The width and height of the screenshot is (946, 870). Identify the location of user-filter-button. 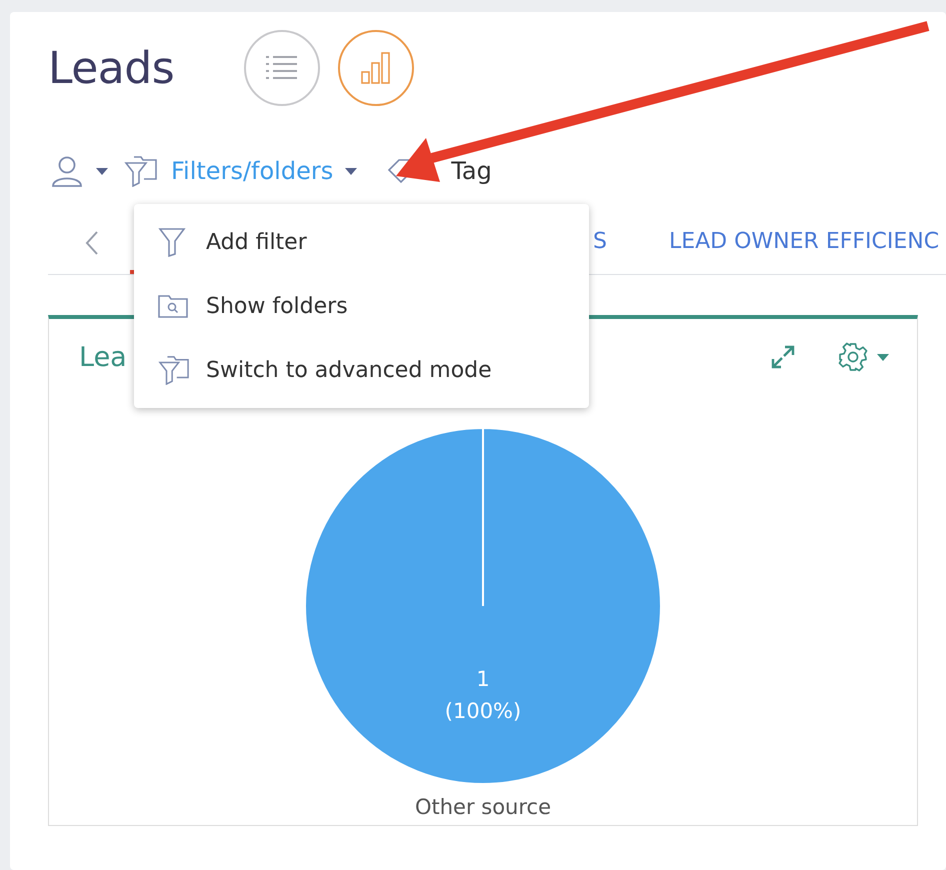
(80, 171).